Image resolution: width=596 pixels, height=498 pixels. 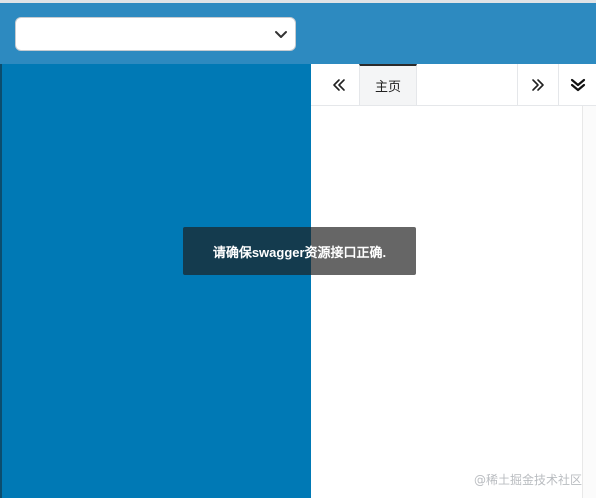 I want to click on api-group-select, so click(x=155, y=34).